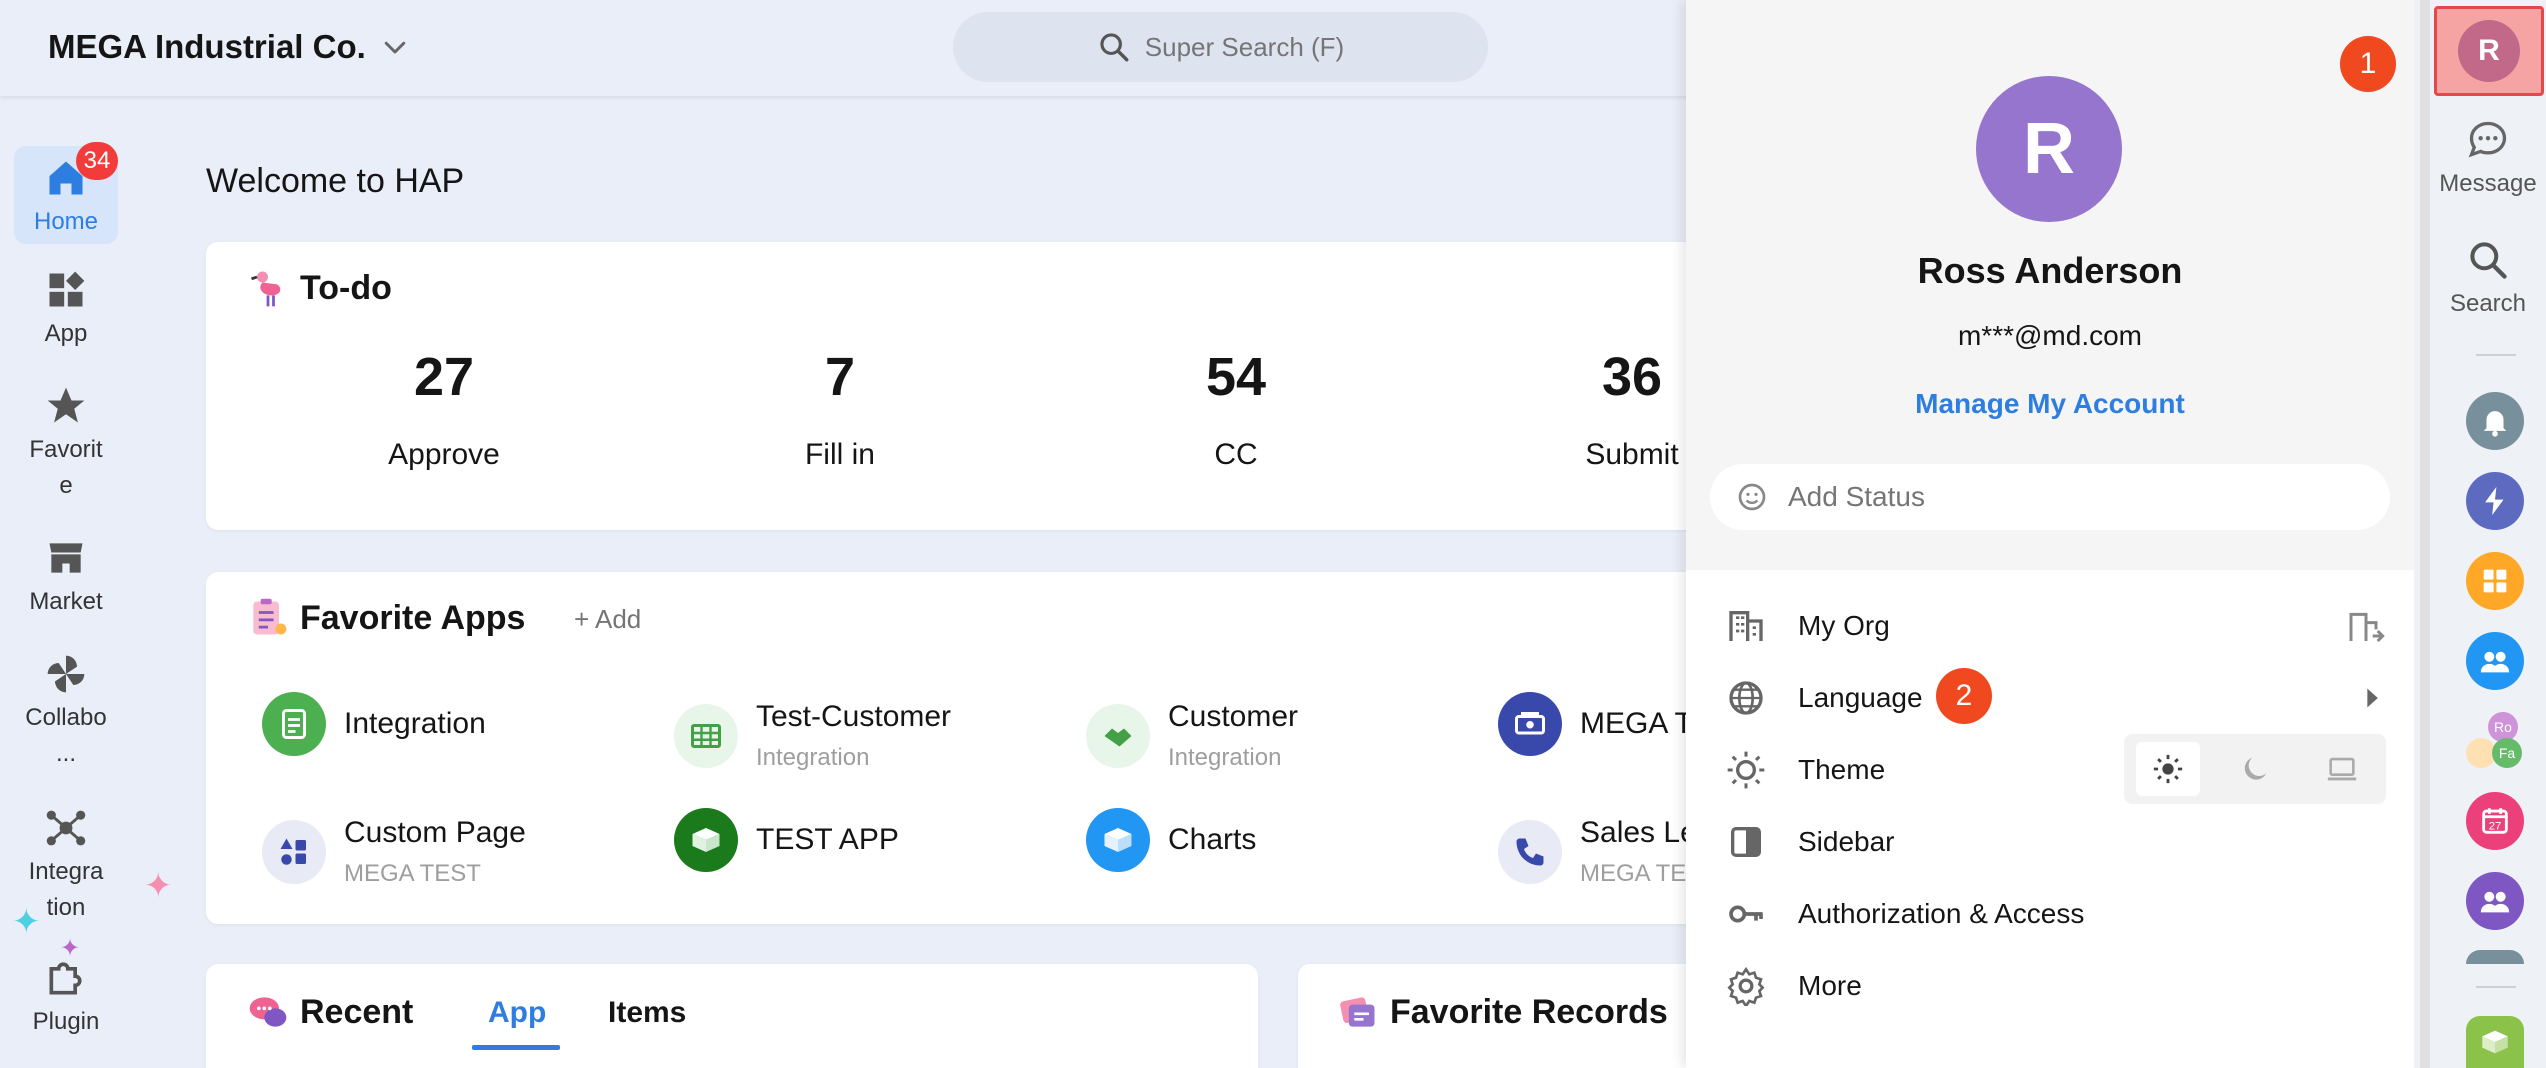  I want to click on rail-recent-contacts: Ro Fa, so click(2498, 741).